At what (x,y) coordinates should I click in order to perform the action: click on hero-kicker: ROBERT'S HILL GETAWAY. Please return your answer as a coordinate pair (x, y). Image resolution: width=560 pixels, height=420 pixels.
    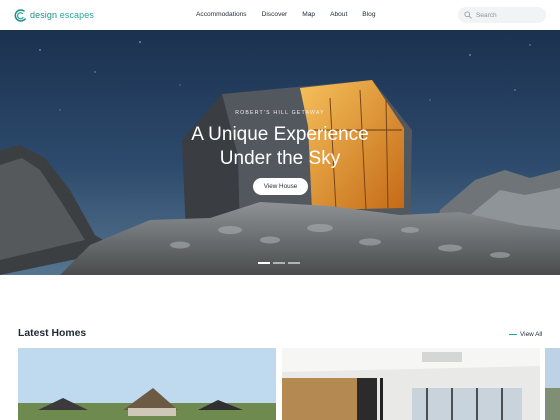
    Looking at the image, I should click on (280, 113).